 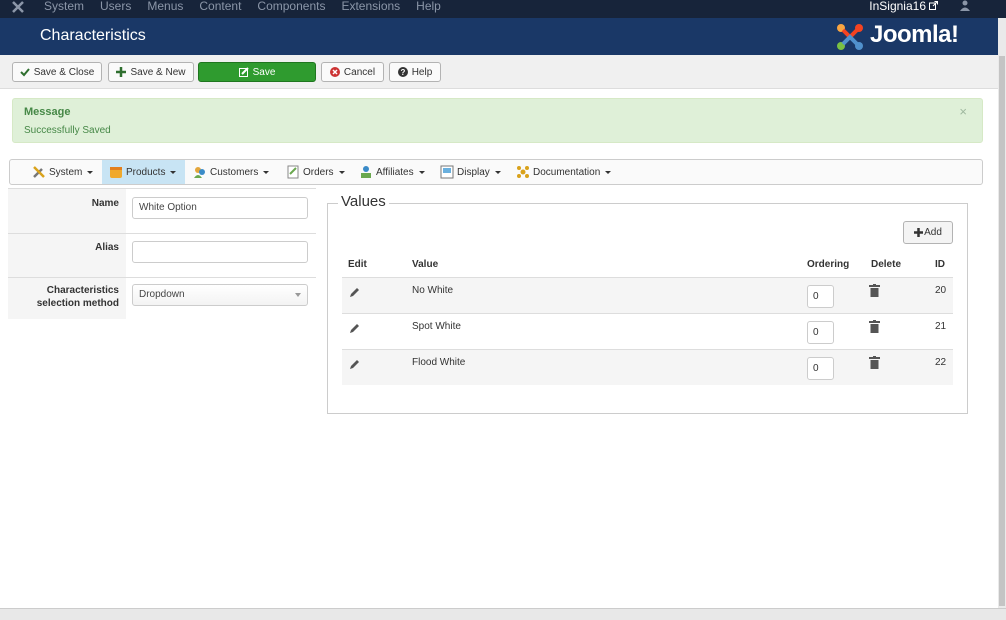 I want to click on cancel-button: Cancel, so click(x=352, y=72).